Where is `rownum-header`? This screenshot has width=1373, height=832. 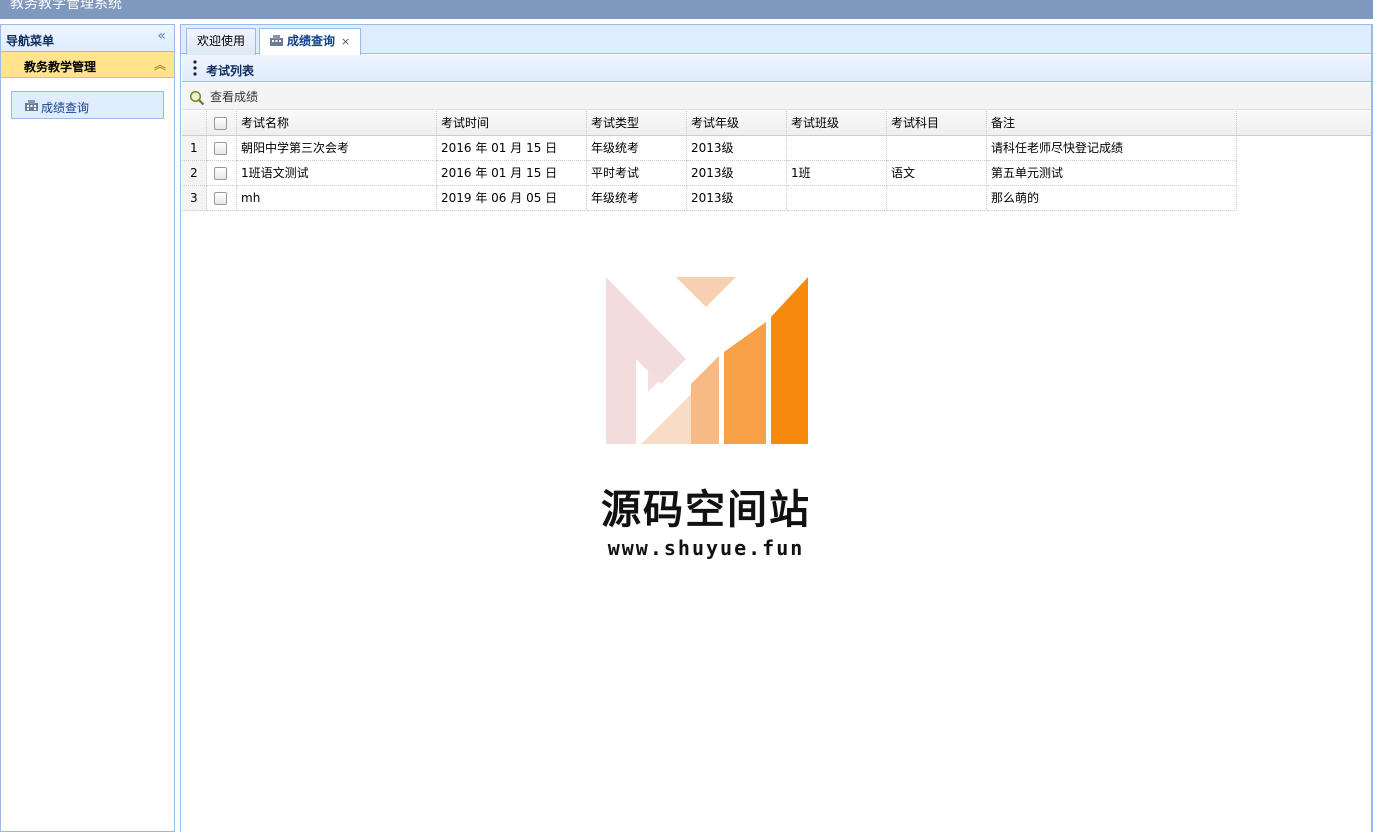 rownum-header is located at coordinates (194, 123).